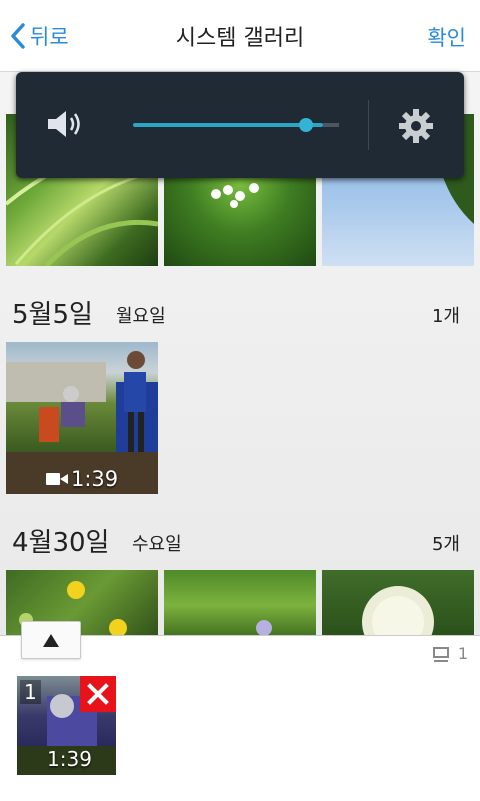  What do you see at coordinates (416, 126) in the screenshot?
I see `gear-icon` at bounding box center [416, 126].